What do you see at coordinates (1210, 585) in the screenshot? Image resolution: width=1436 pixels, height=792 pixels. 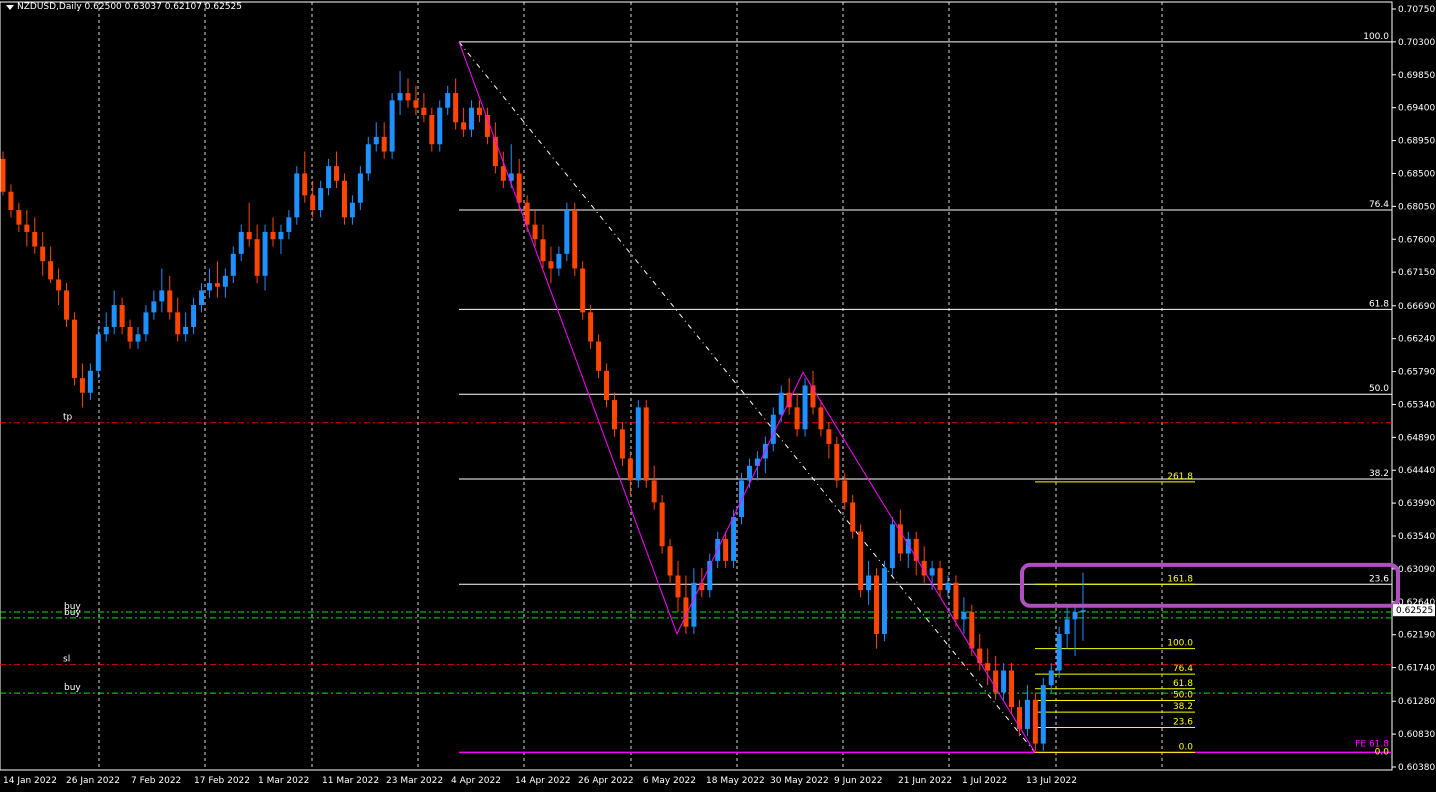 I see `highlight-zone-box` at bounding box center [1210, 585].